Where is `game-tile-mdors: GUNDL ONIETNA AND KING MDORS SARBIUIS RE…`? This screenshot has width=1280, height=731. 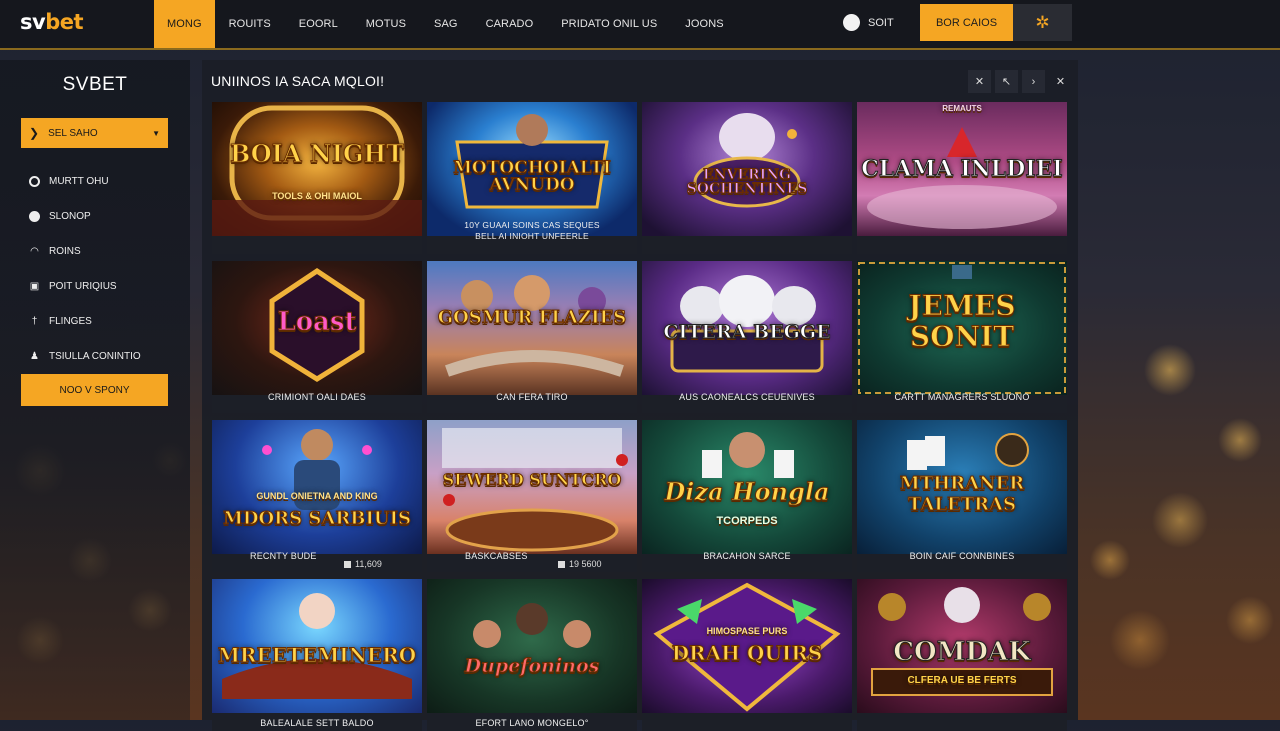 game-tile-mdors: GUNDL ONIETNA AND KING MDORS SARBIUIS RE… is located at coordinates (317, 496).